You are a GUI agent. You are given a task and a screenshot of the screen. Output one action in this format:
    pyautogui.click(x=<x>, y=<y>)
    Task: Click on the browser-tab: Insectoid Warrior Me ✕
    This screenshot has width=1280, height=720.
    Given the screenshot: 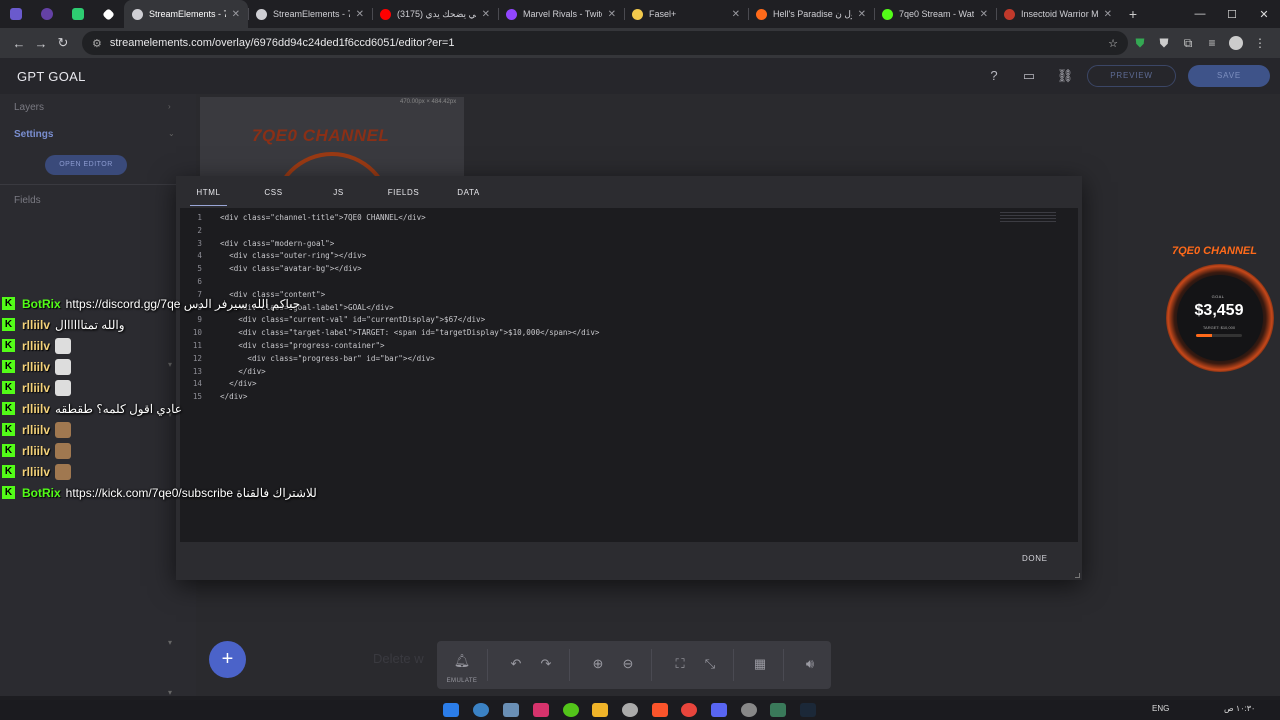 What is the action you would take?
    pyautogui.click(x=1058, y=14)
    